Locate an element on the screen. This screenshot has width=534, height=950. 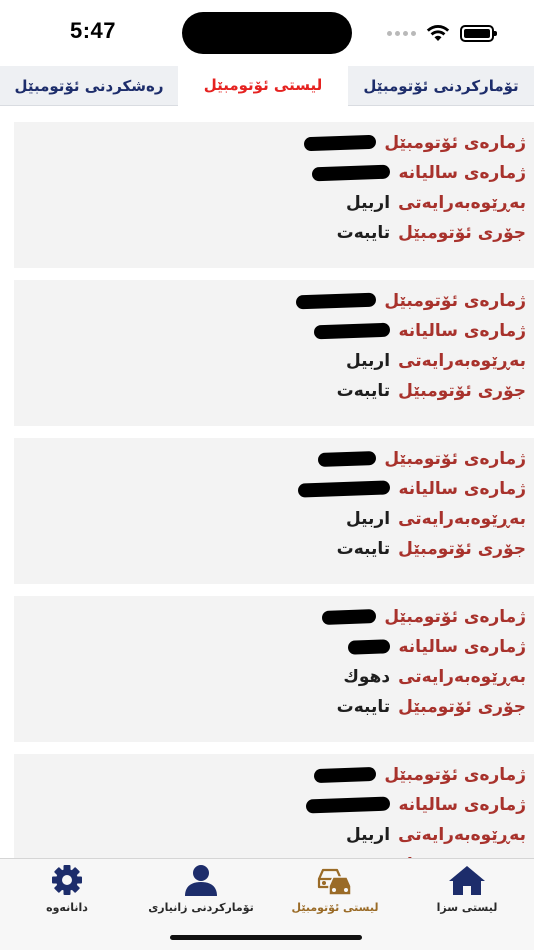
directorate-row: بەڕێوەبەرایەتی دهوك is located at coordinates (270, 677).